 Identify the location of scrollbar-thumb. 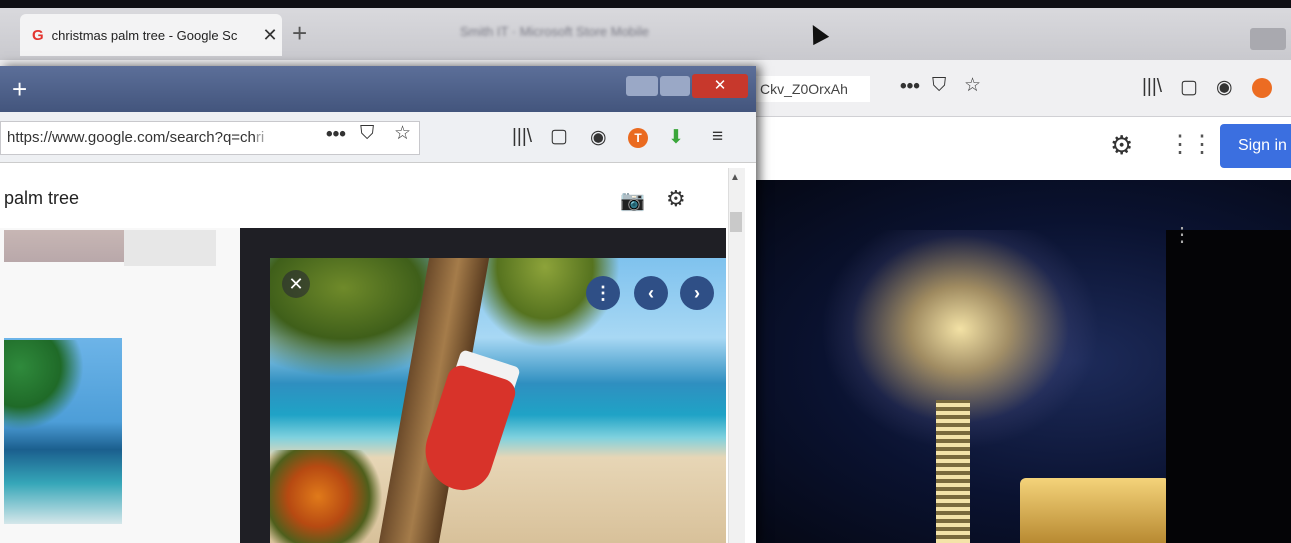
(736, 222).